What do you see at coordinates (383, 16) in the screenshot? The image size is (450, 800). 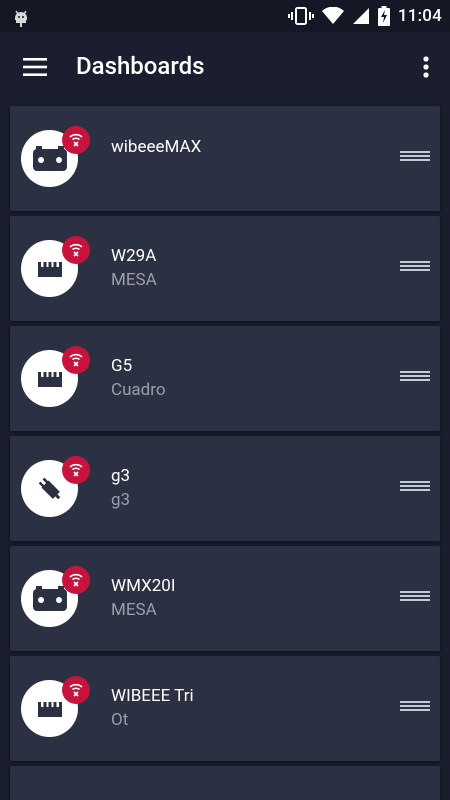 I see `battery-charging-icon` at bounding box center [383, 16].